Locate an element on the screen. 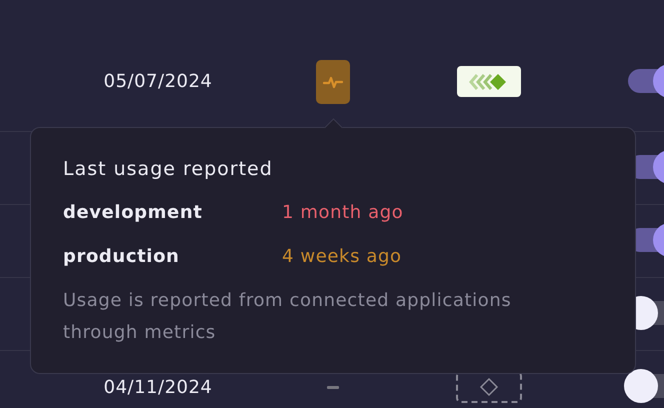  date-text: 05/07/2024 is located at coordinates (158, 81).